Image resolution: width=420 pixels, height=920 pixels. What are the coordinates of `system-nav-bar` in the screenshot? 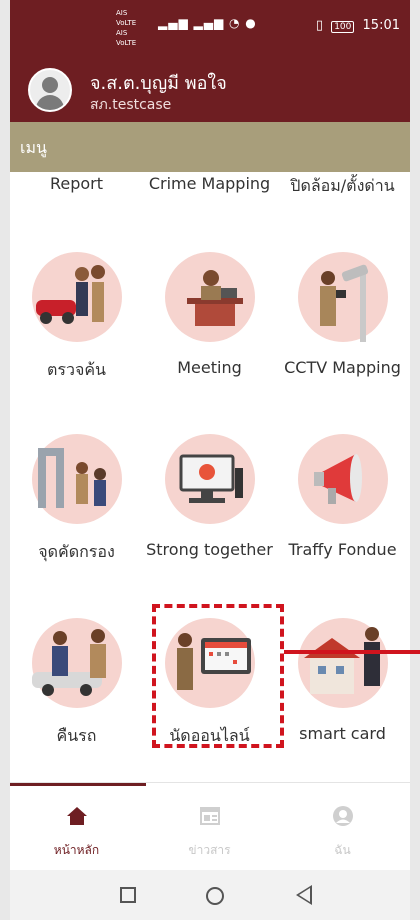 It's located at (210, 895).